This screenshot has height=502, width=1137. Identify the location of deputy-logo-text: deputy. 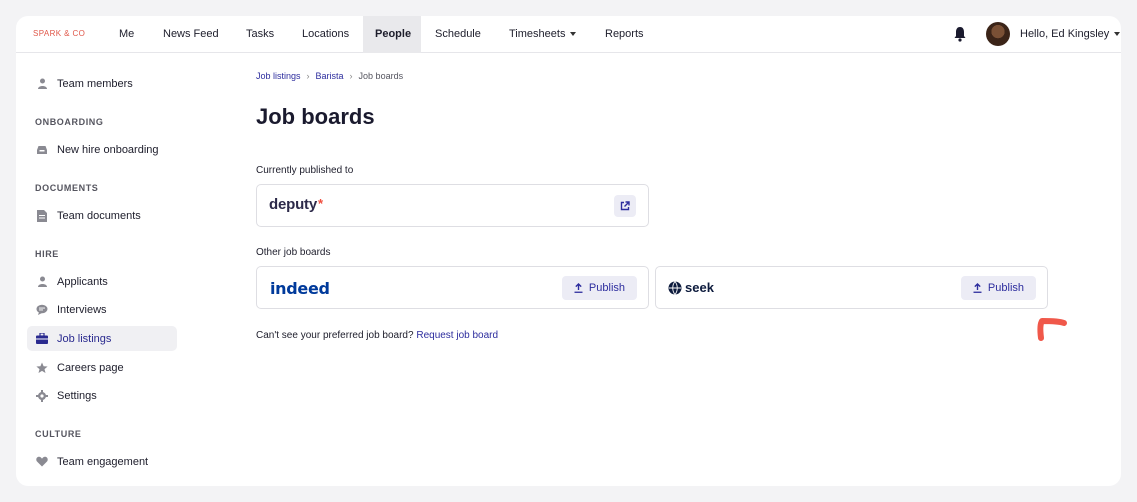
(293, 204).